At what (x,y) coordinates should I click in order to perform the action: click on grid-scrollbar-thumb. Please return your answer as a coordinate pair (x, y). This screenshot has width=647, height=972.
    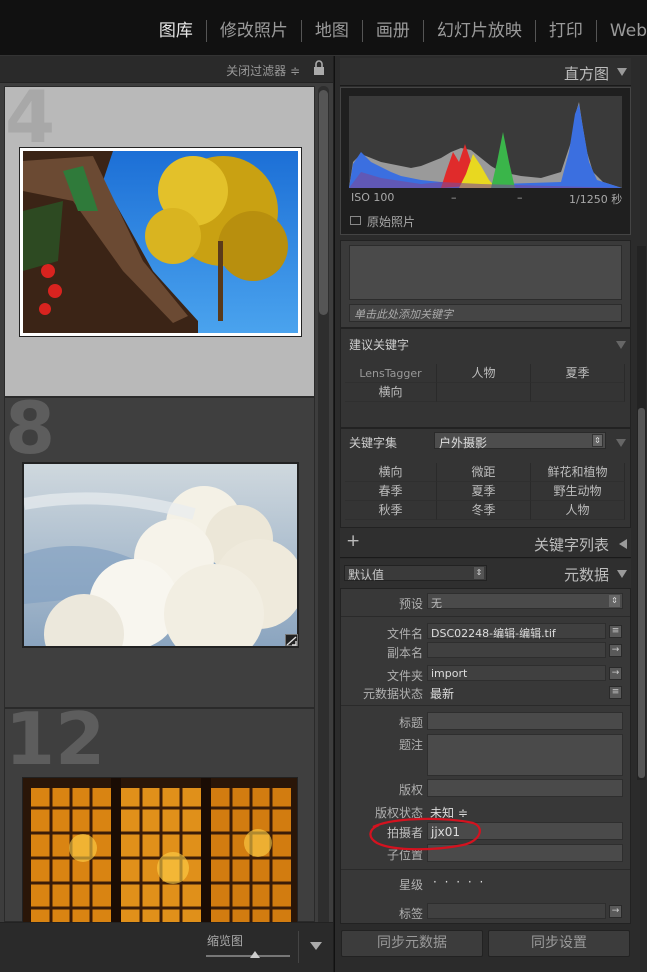
    Looking at the image, I should click on (323, 202).